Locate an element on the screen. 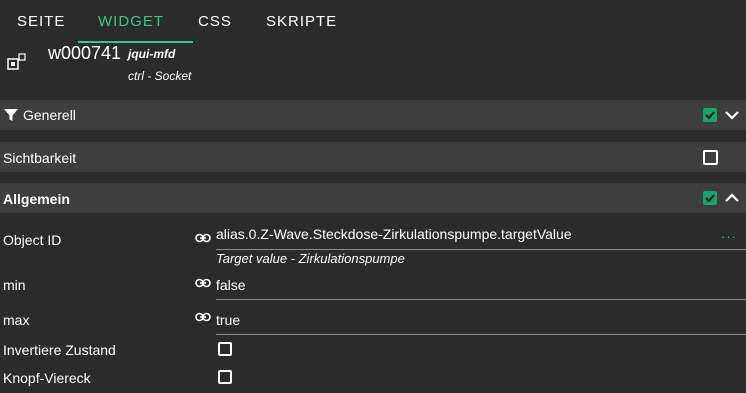  chevron-up-icon is located at coordinates (732, 198).